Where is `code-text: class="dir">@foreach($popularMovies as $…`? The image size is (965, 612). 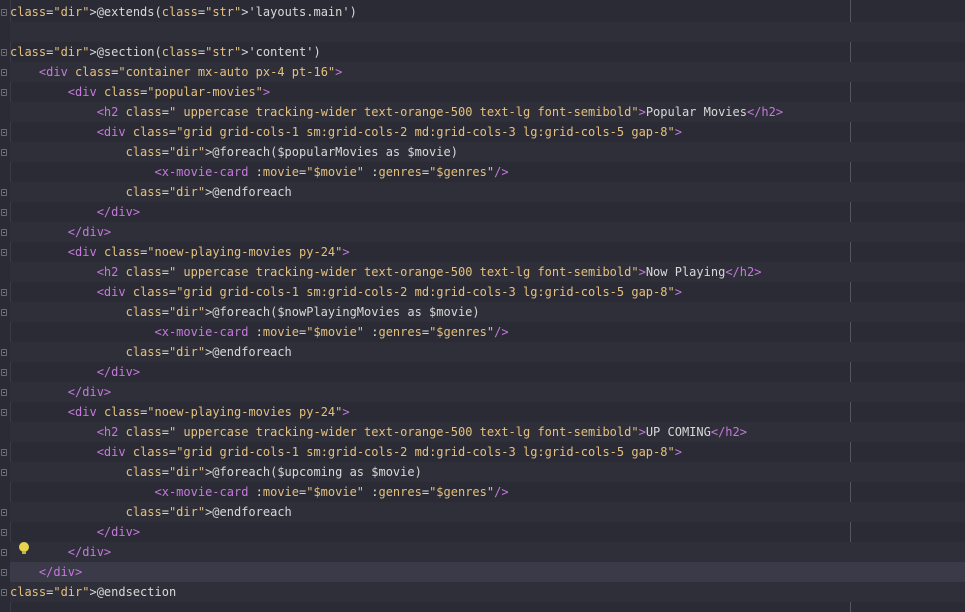
code-text: class="dir">@foreach($popularMovies as $… is located at coordinates (291, 152).